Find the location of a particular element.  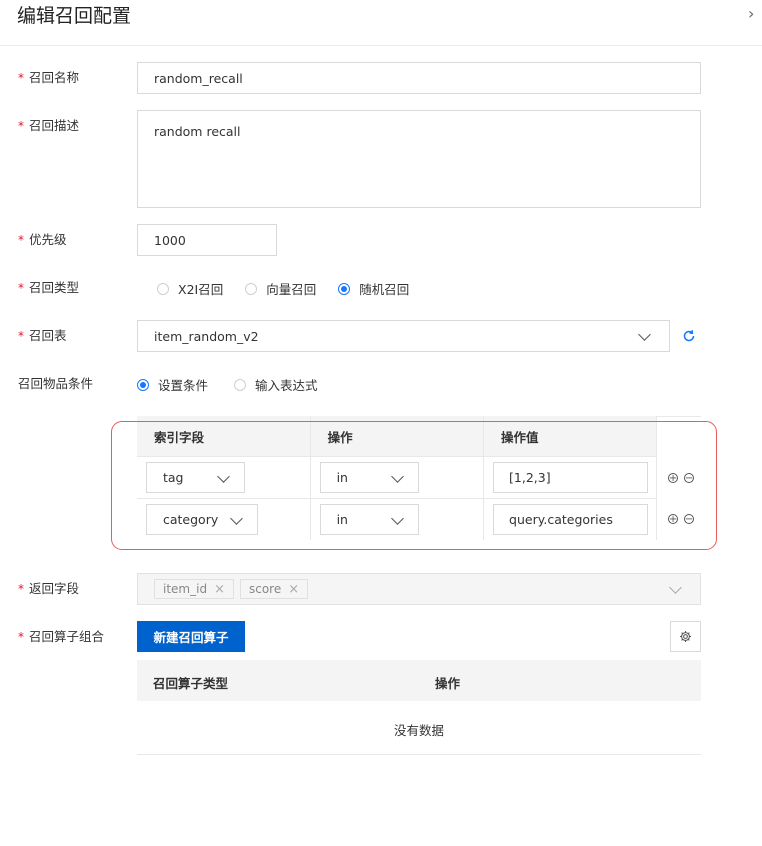

gear-icon is located at coordinates (685, 636).